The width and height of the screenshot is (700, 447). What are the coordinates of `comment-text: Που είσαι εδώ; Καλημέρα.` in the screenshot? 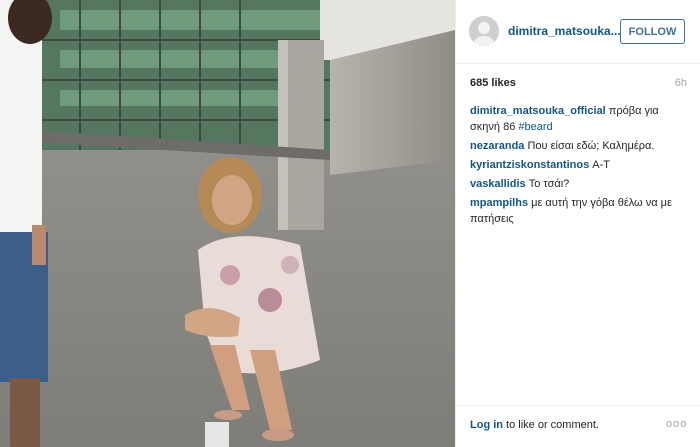 It's located at (589, 146).